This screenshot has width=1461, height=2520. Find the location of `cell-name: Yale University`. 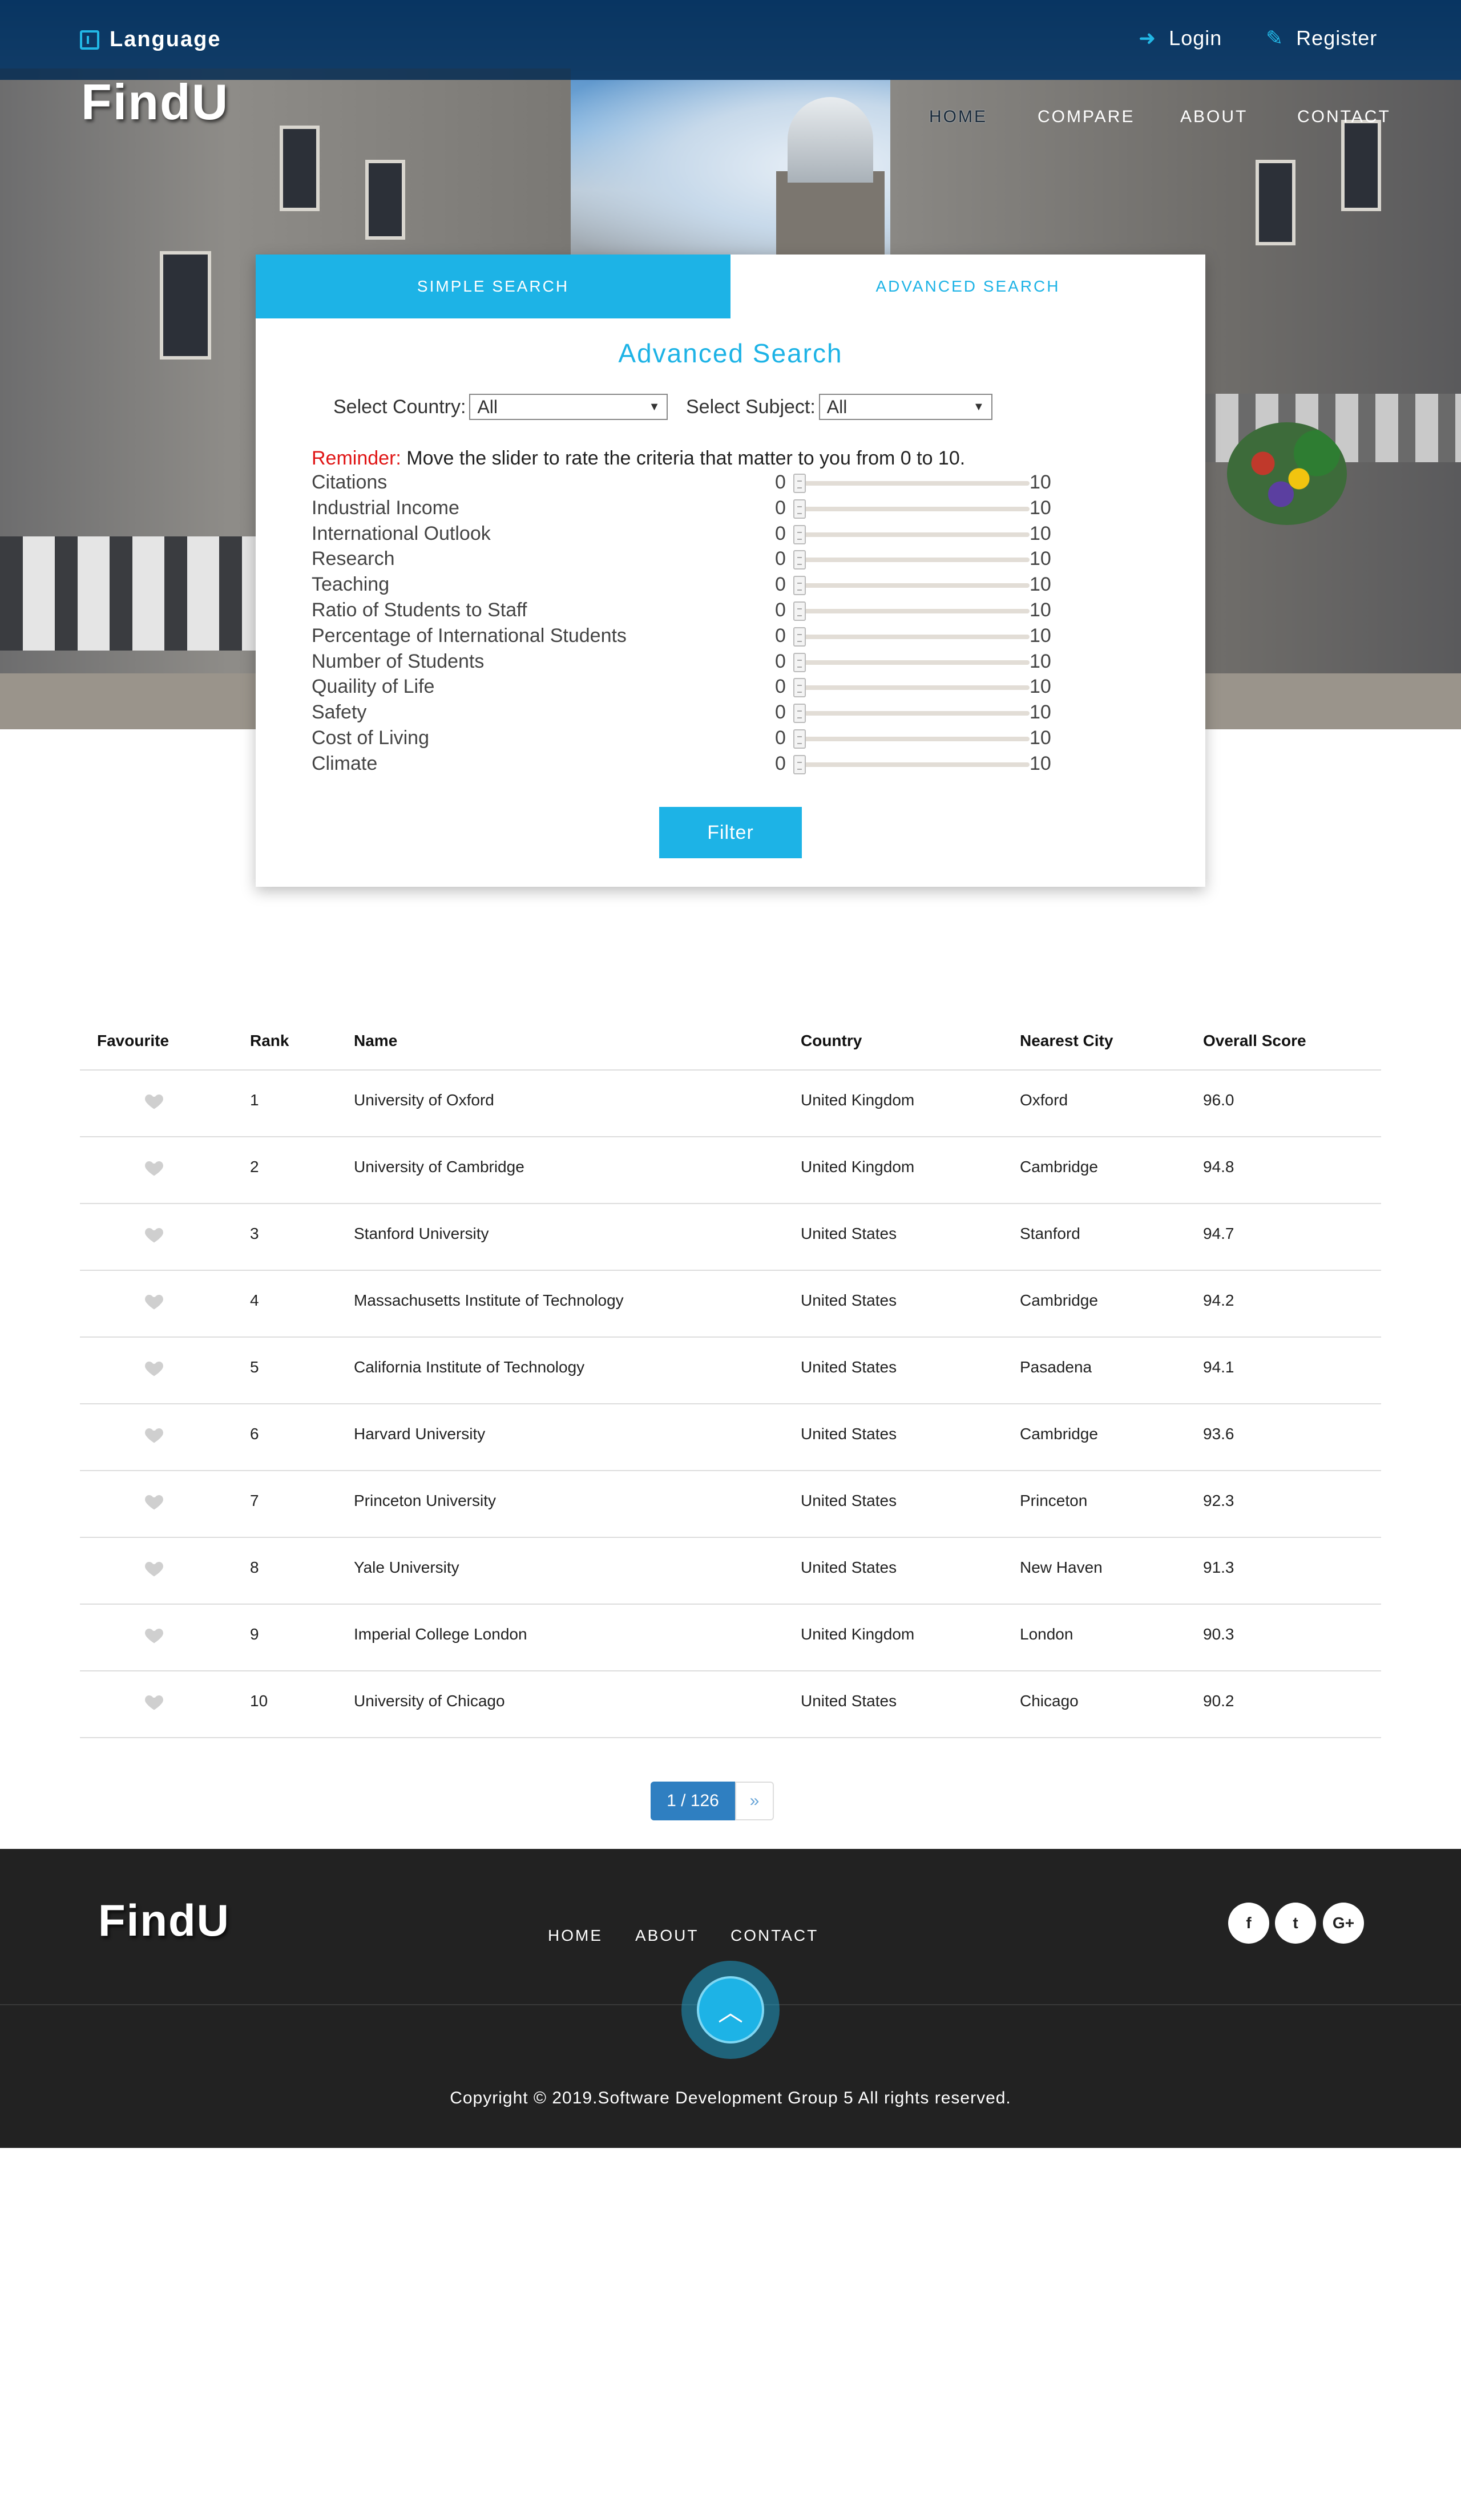

cell-name: Yale University is located at coordinates (406, 1567).